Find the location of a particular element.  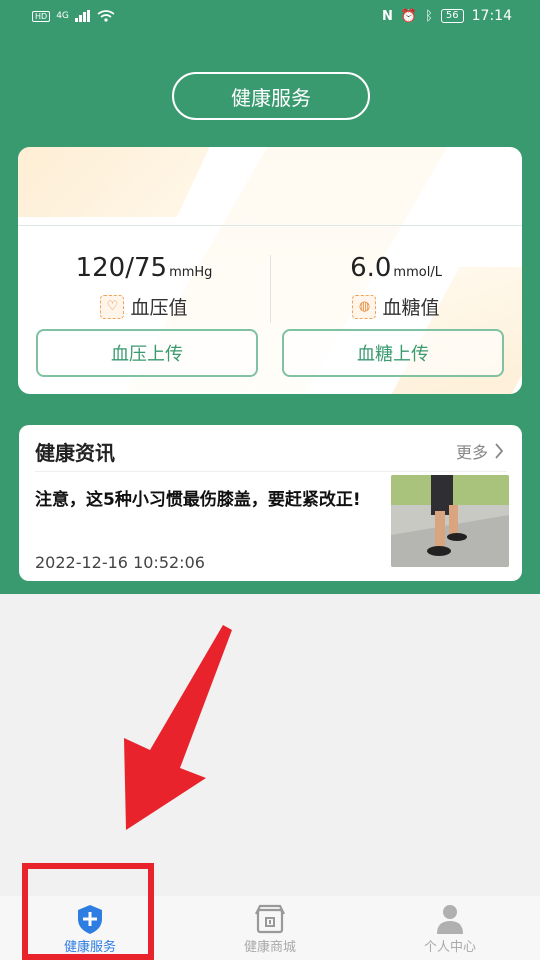

chevron-right-icon is located at coordinates (499, 451).